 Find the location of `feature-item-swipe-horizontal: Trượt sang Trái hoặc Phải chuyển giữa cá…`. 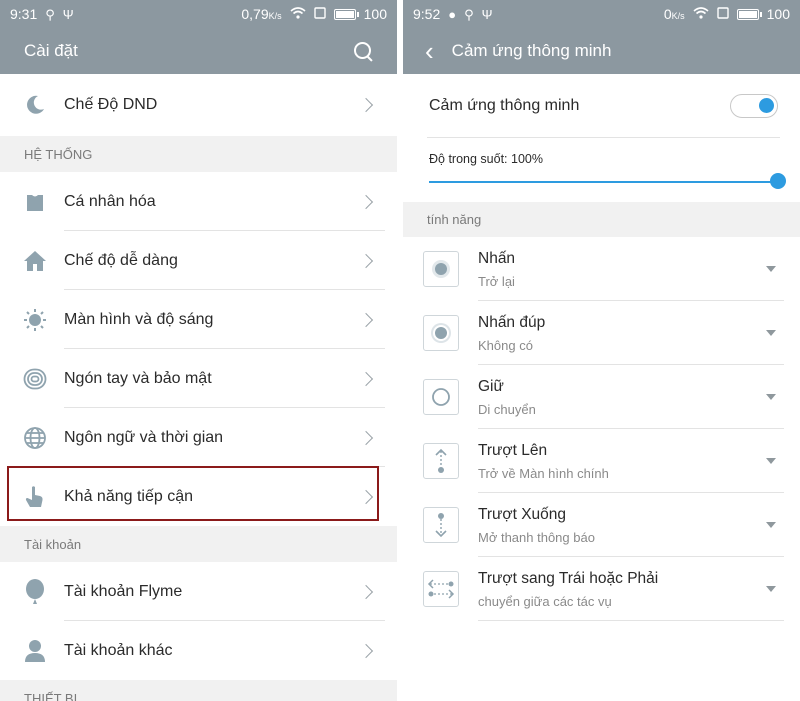

feature-item-swipe-horizontal: Trượt sang Trái hoặc Phải chuyển giữa cá… is located at coordinates (601, 589).